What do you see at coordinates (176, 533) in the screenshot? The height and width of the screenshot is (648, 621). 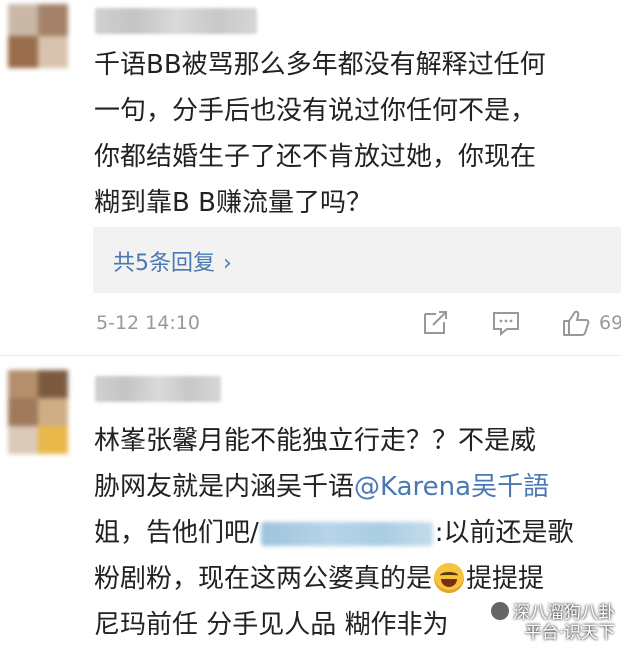 I see `comment-text-segment: 姐，告他们吧/` at bounding box center [176, 533].